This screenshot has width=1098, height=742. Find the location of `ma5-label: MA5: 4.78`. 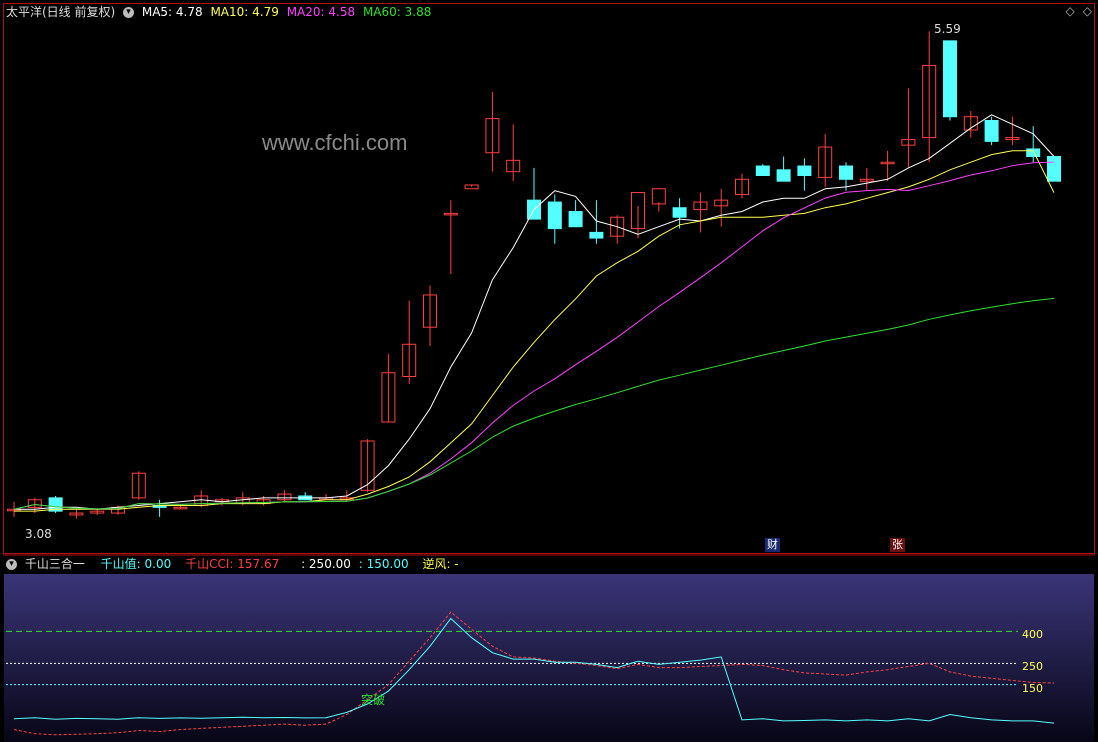

ma5-label: MA5: 4.78 is located at coordinates (172, 12).